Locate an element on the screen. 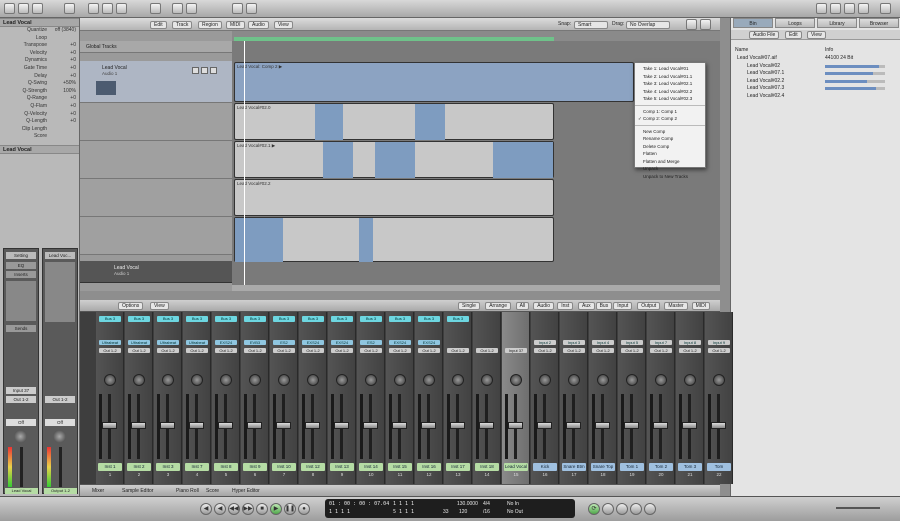 This screenshot has width=900, height=521. param-row: Q-Length +0 is located at coordinates (39, 122).